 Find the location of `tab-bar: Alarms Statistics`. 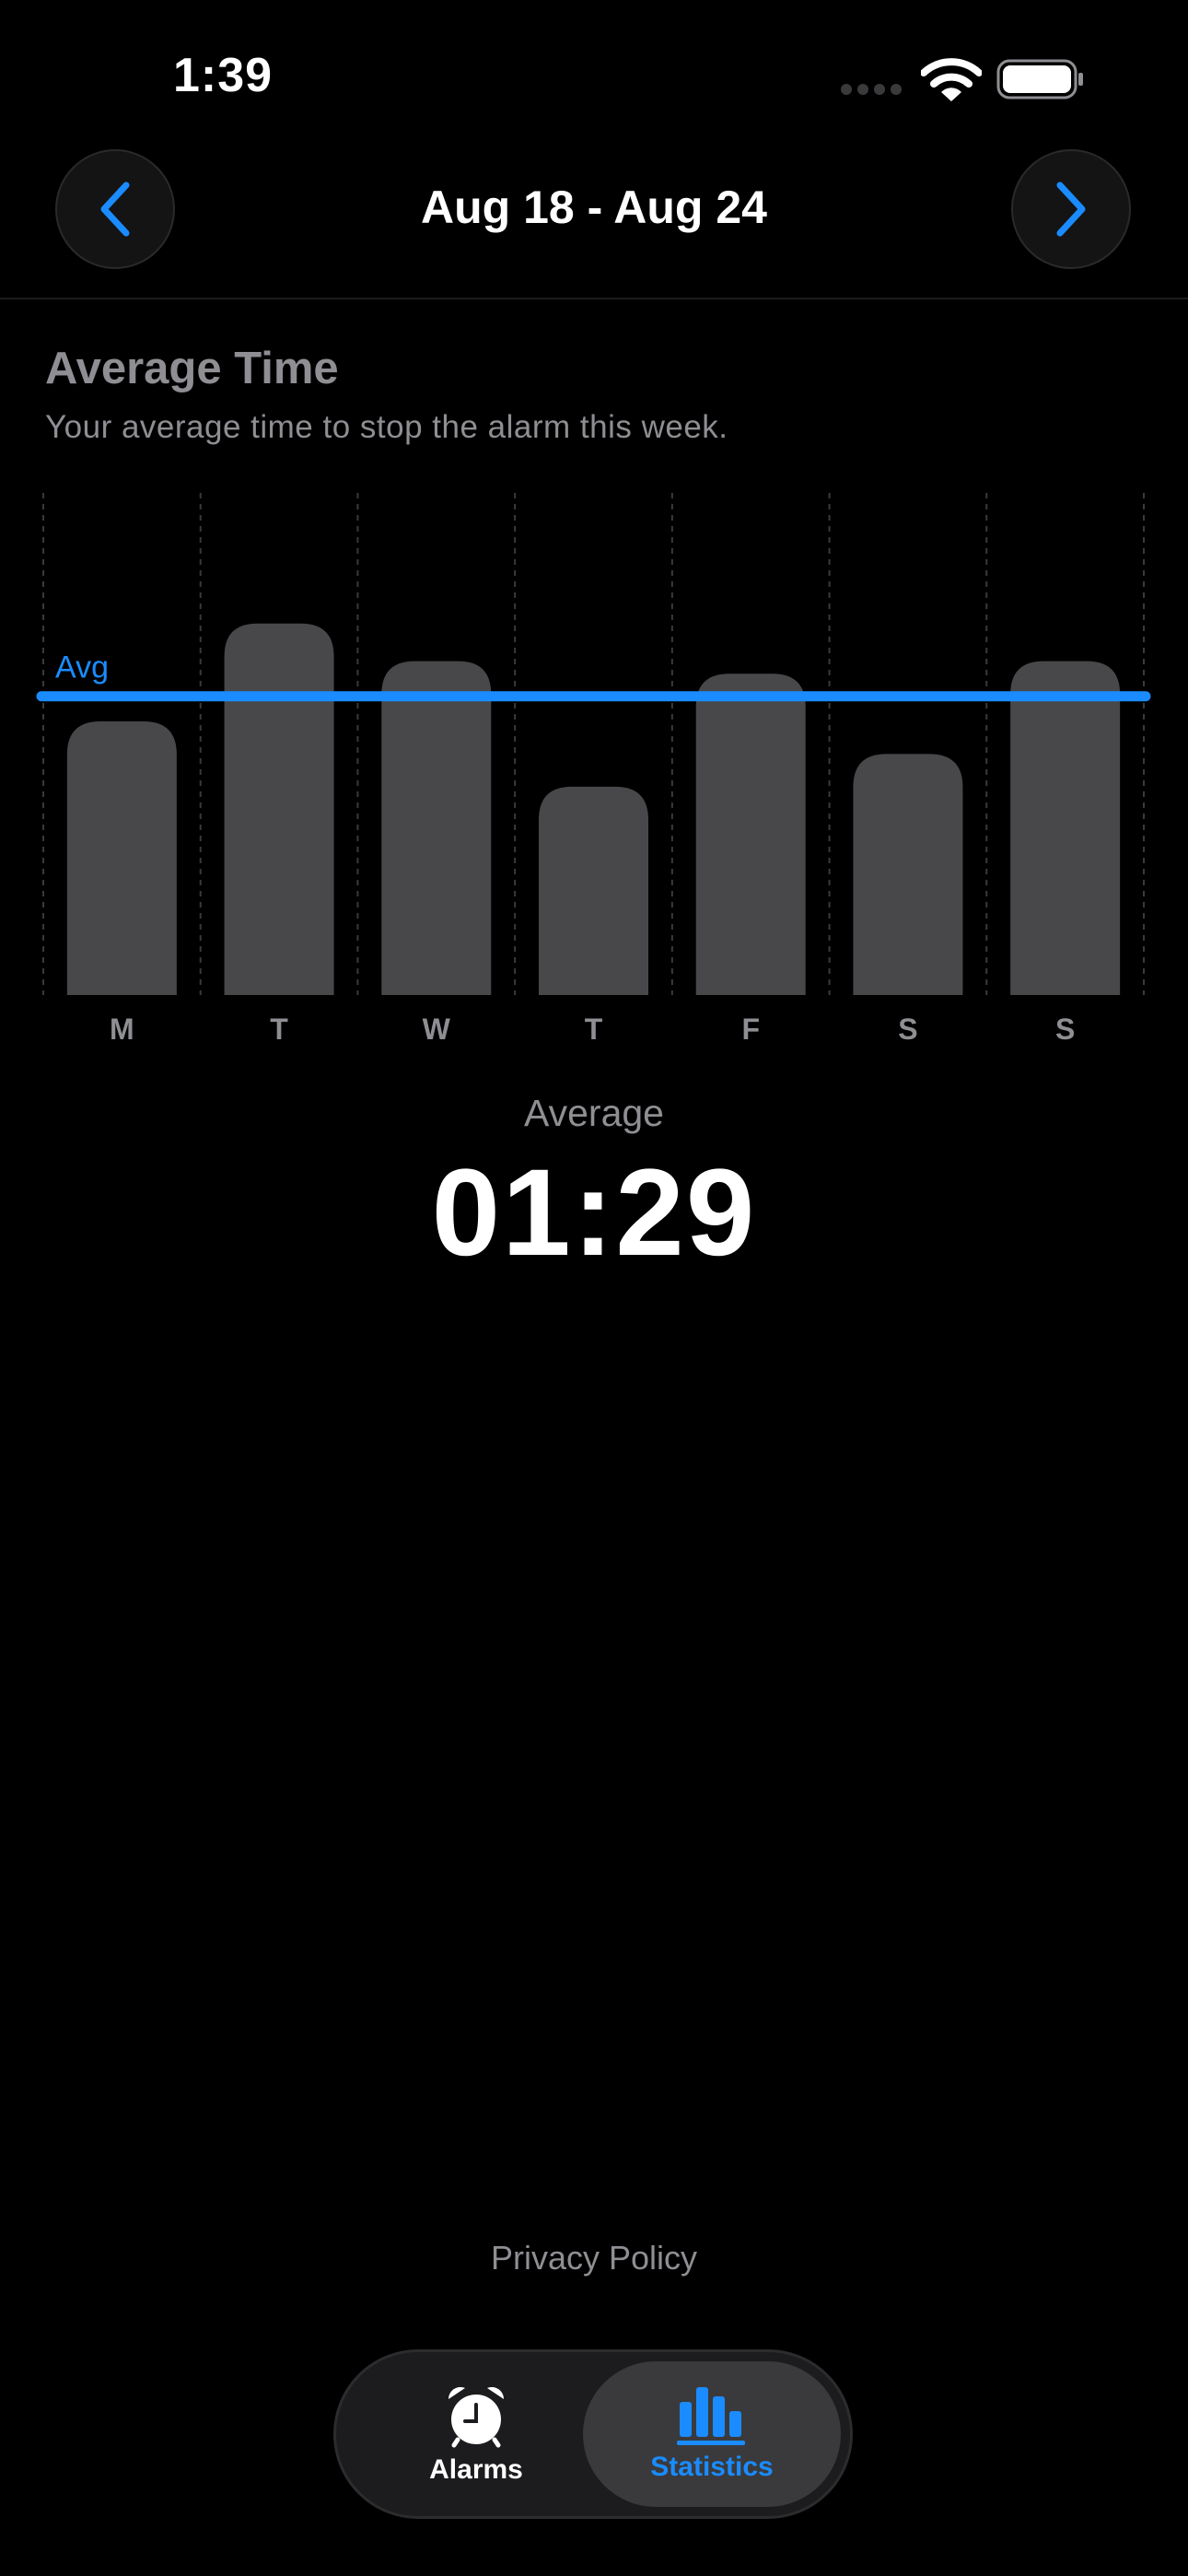

tab-bar: Alarms Statistics is located at coordinates (593, 2434).